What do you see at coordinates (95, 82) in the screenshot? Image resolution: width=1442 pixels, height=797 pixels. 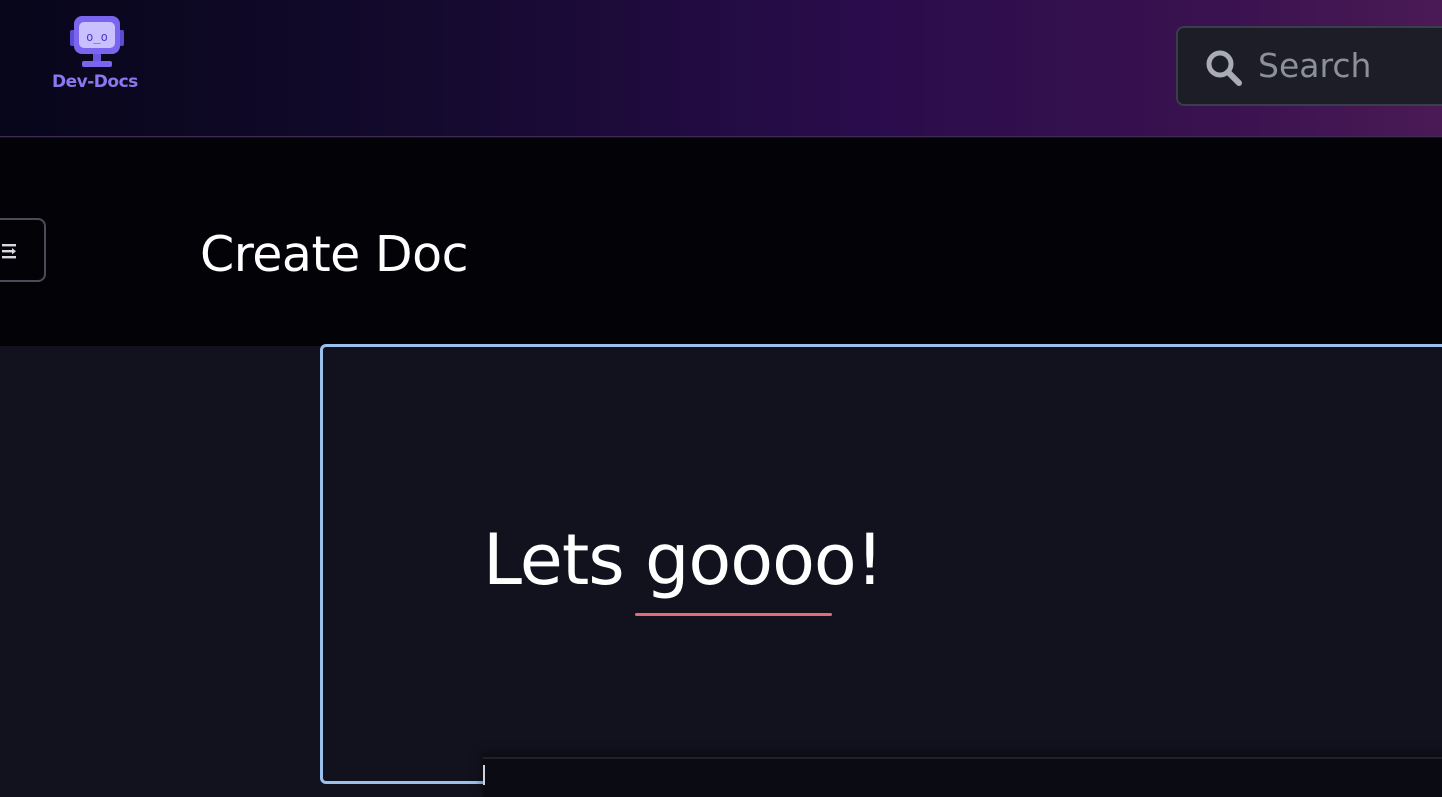 I see `logo-text: Dev-Docs` at bounding box center [95, 82].